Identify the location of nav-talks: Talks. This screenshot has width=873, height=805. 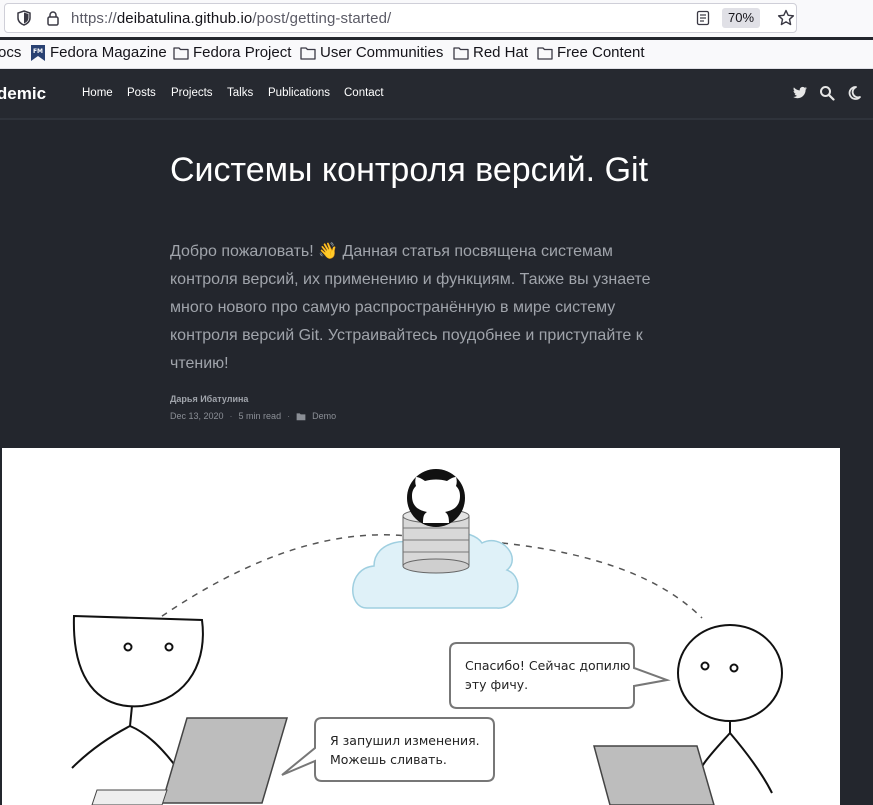
(240, 93).